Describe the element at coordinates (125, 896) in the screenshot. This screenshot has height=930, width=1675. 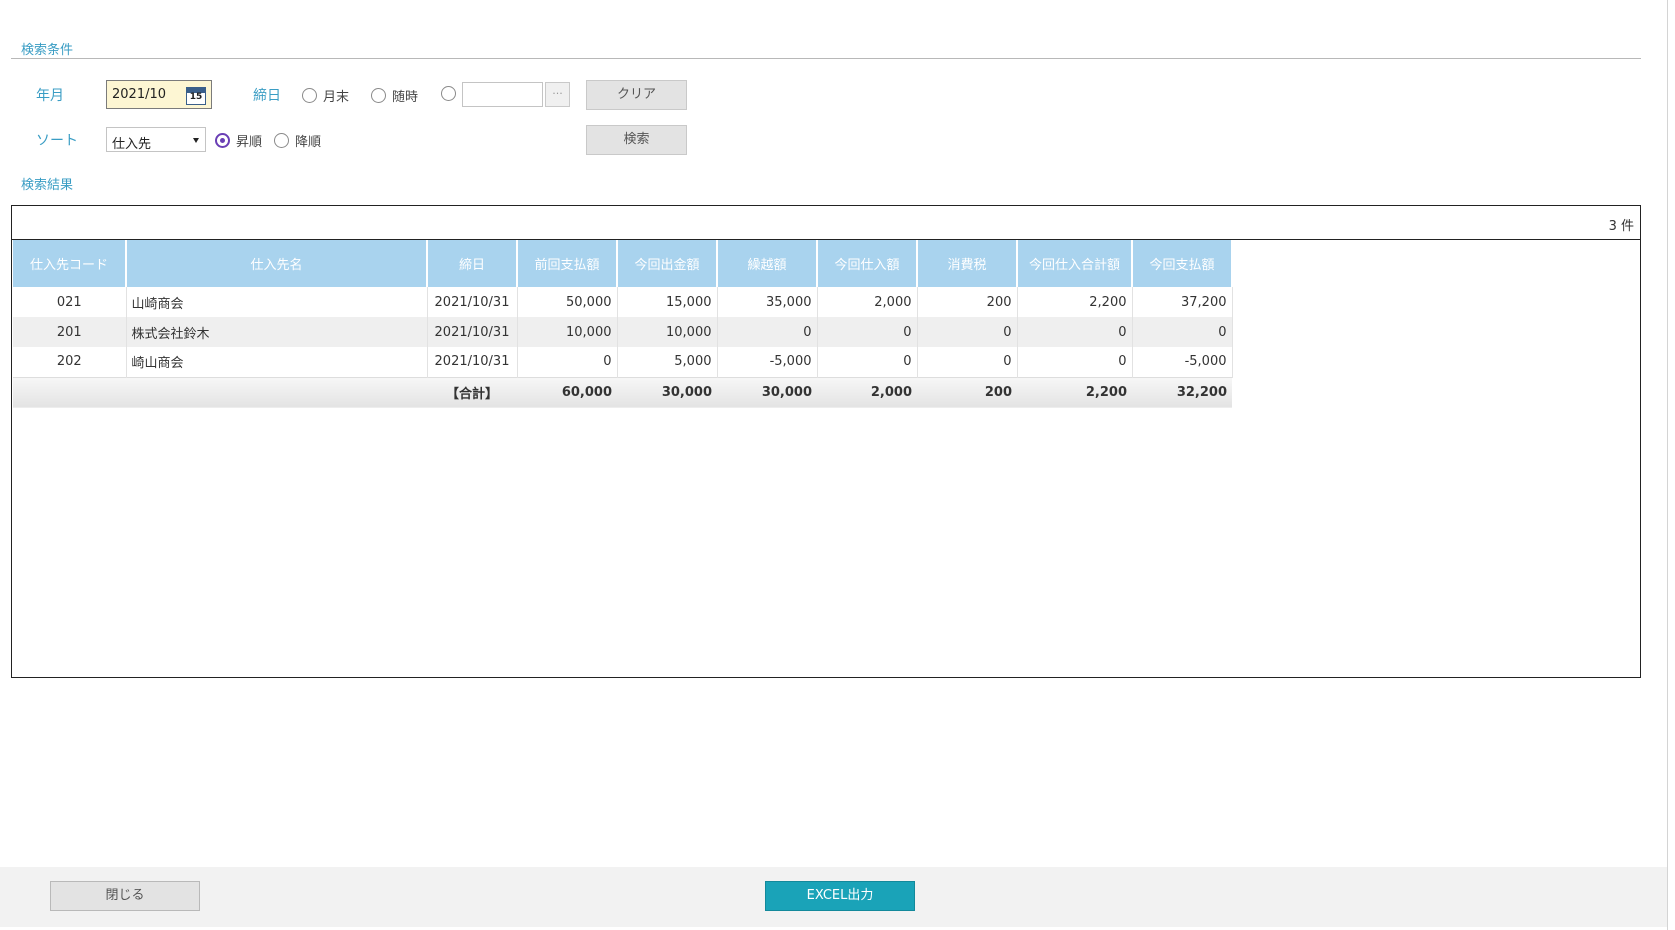
I see `close-button: 閉じる` at that location.